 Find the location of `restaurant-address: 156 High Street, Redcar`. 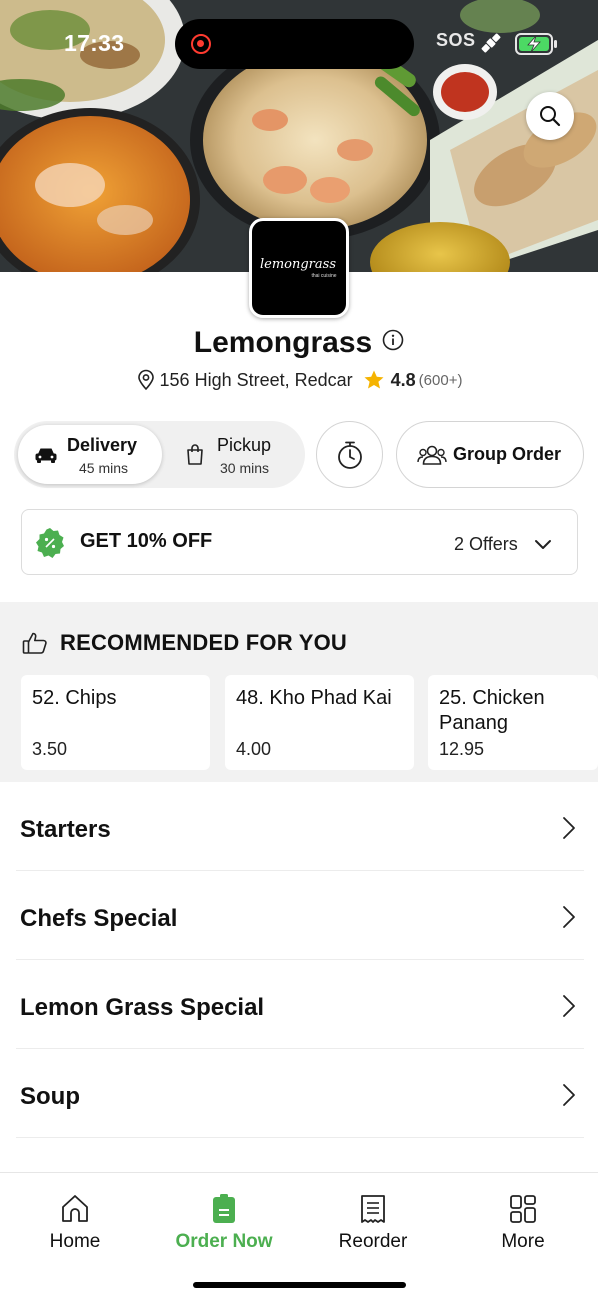

restaurant-address: 156 High Street, Redcar is located at coordinates (256, 379).